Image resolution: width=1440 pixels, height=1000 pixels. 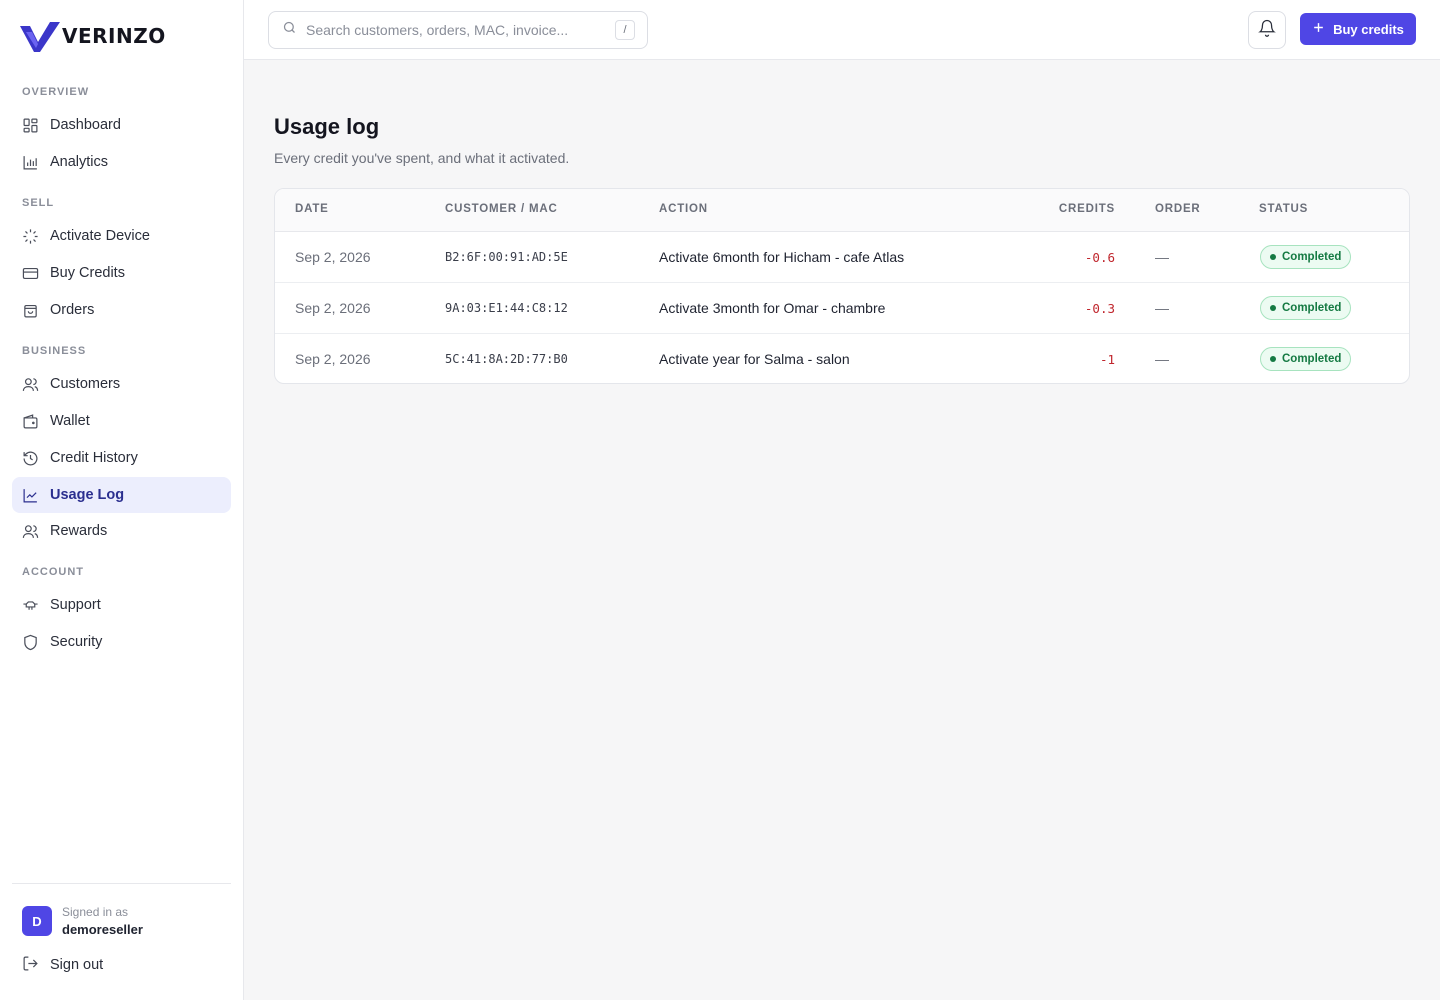 I want to click on support-icon, so click(x=30, y=605).